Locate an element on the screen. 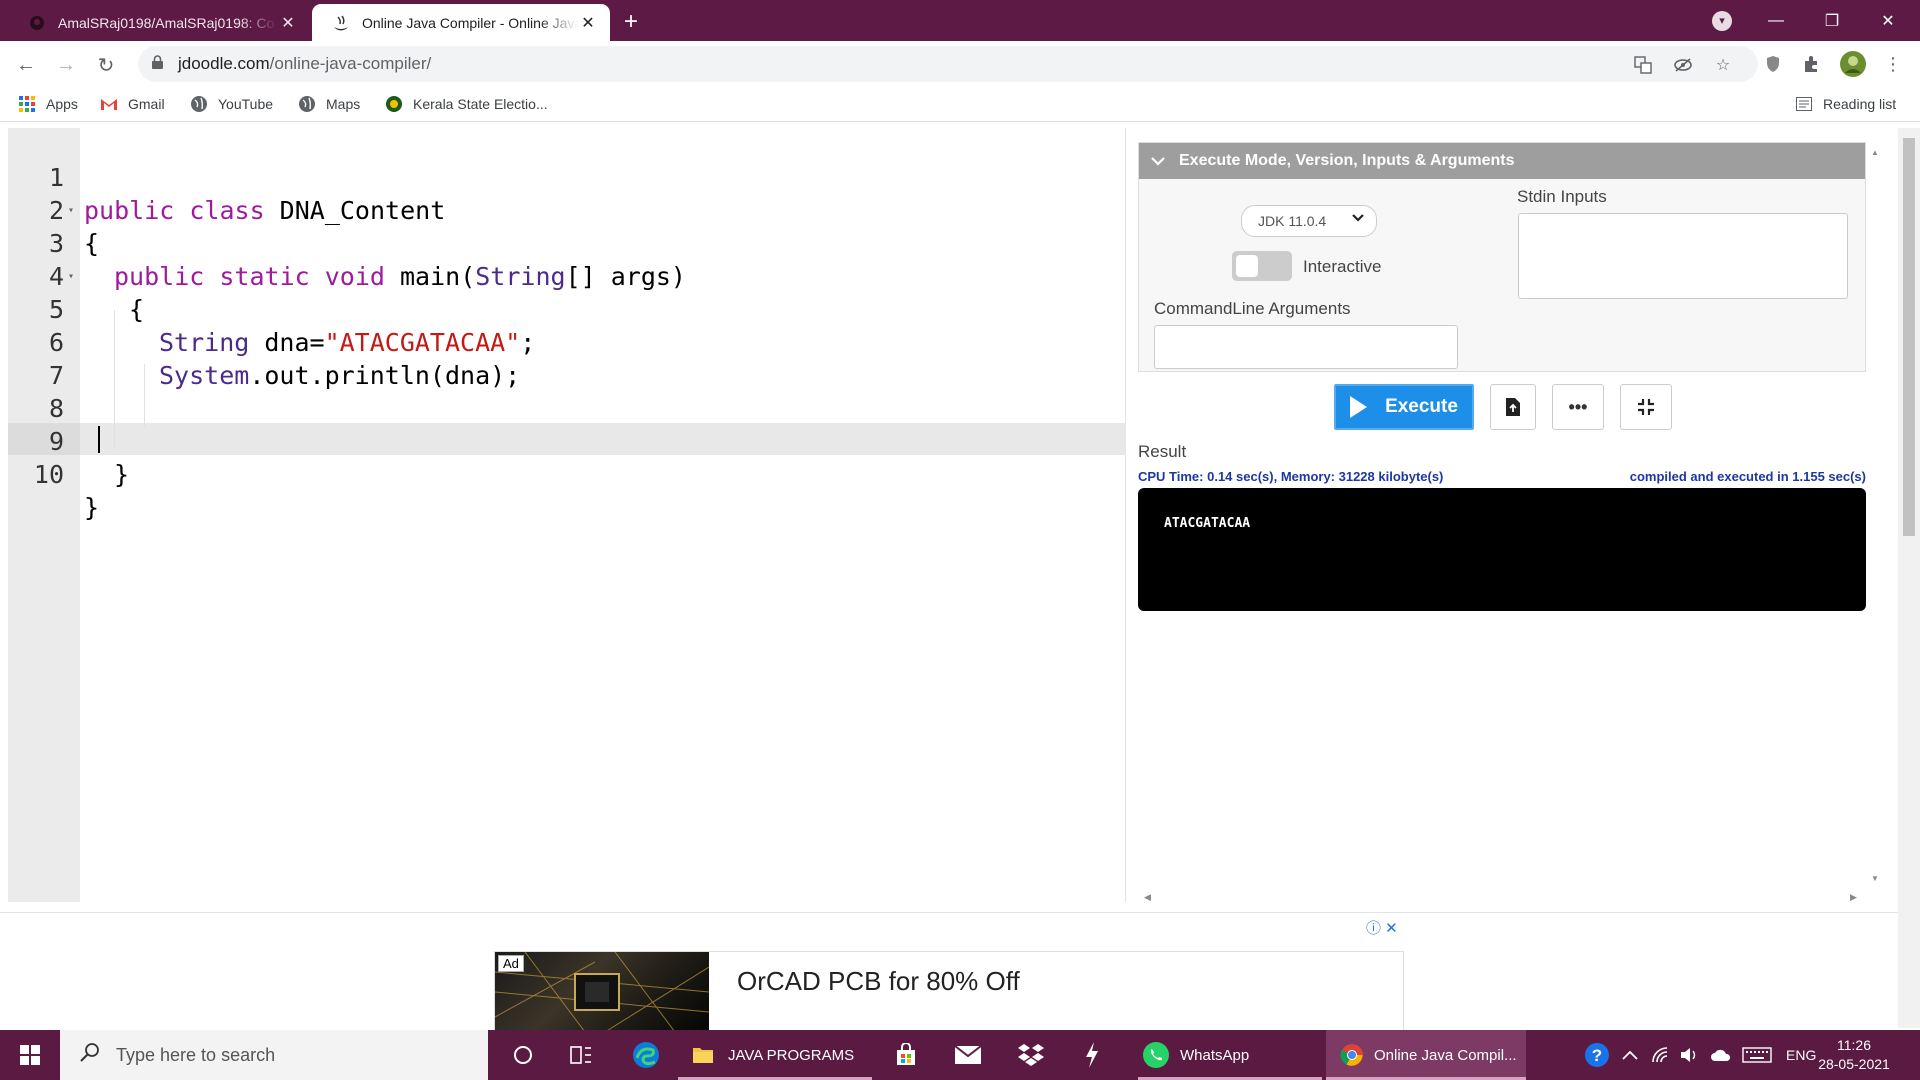 The width and height of the screenshot is (1920, 1080). code-line: 9 } is located at coordinates (89, 458).